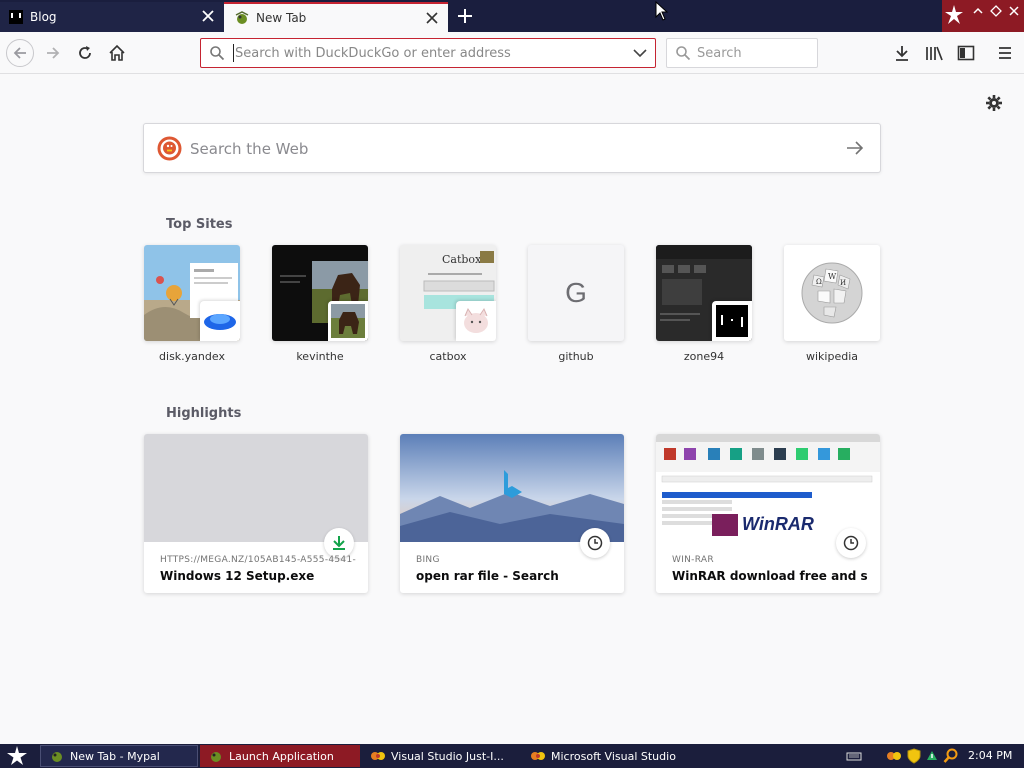 This screenshot has width=1024, height=768. Describe the element at coordinates (832, 304) in the screenshot. I see `top-site-tile: Ω W И wikipedia` at that location.